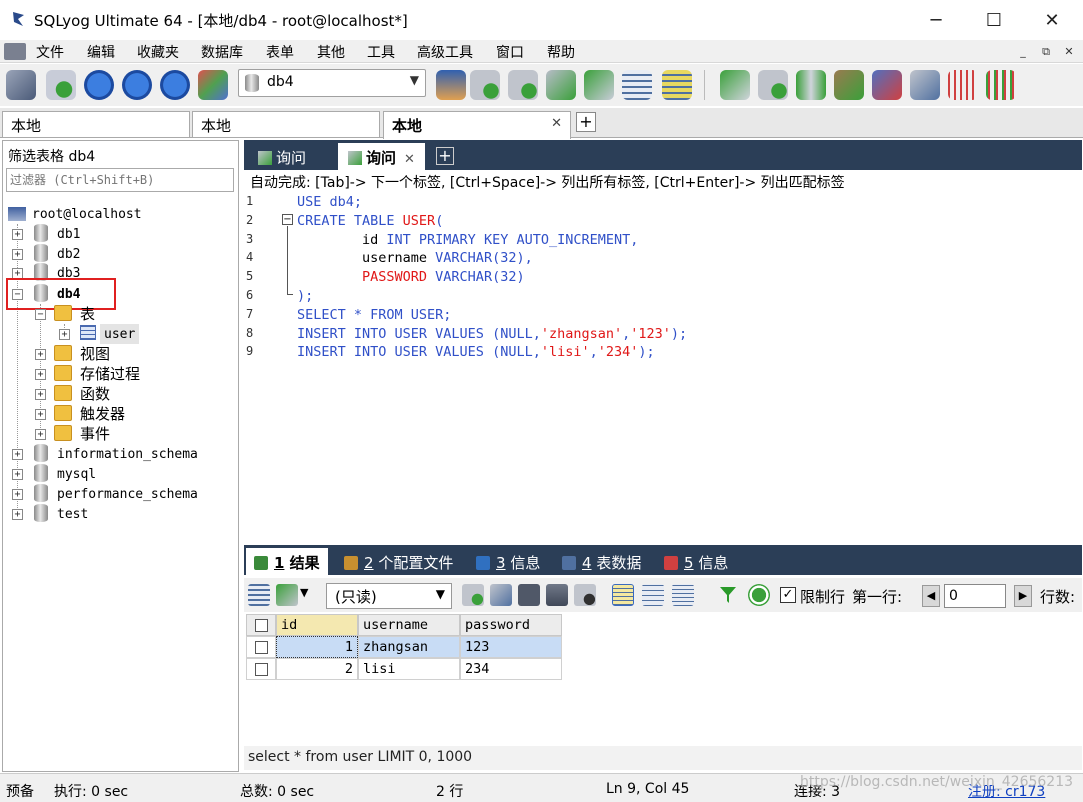  I want to click on result-tab-2: 2 个配置文件, so click(398, 561).